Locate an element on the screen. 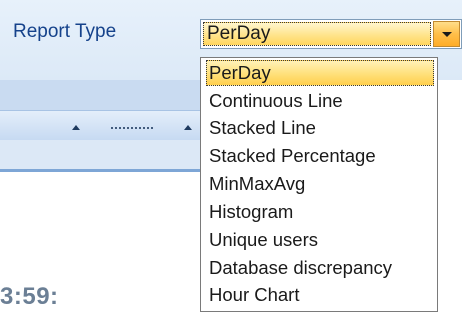 Image resolution: width=462 pixels, height=312 pixels. dropdown-button is located at coordinates (446, 34).